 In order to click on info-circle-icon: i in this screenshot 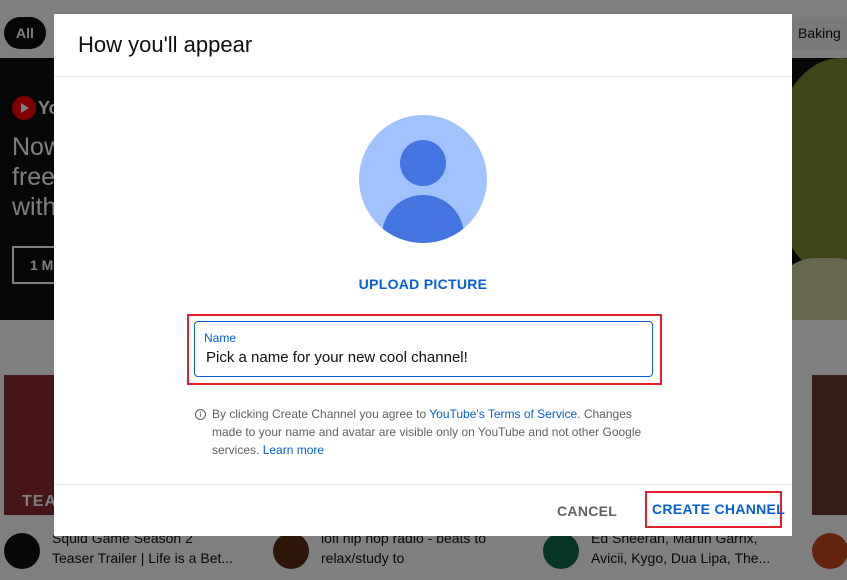, I will do `click(200, 414)`.